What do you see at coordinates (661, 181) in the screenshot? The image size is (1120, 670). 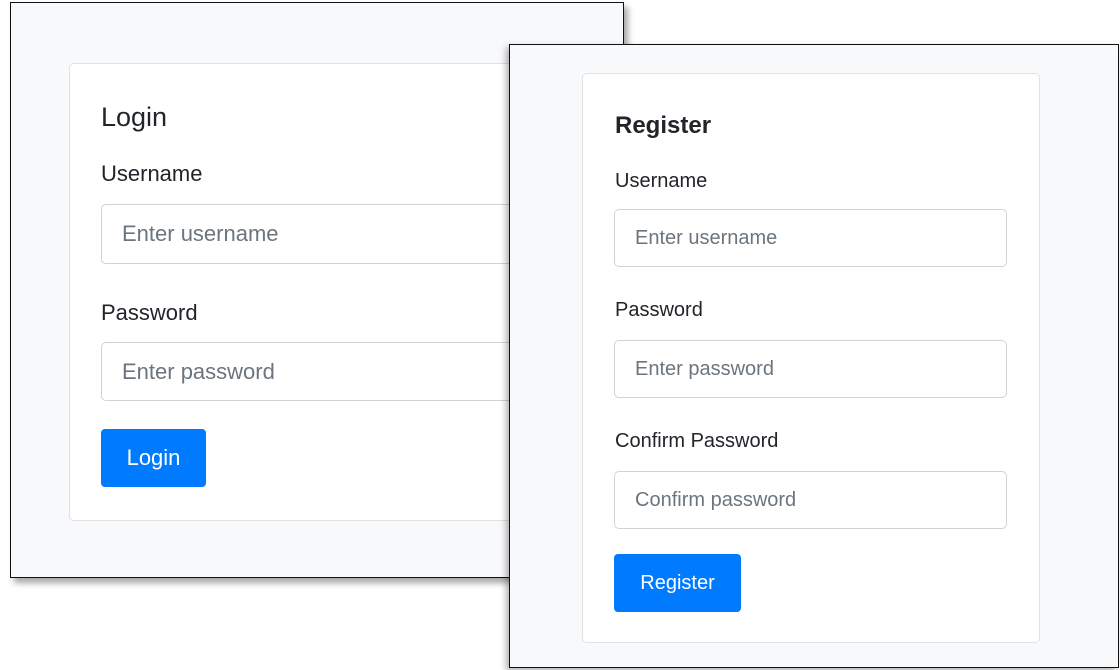 I see `register-username-label: Username` at bounding box center [661, 181].